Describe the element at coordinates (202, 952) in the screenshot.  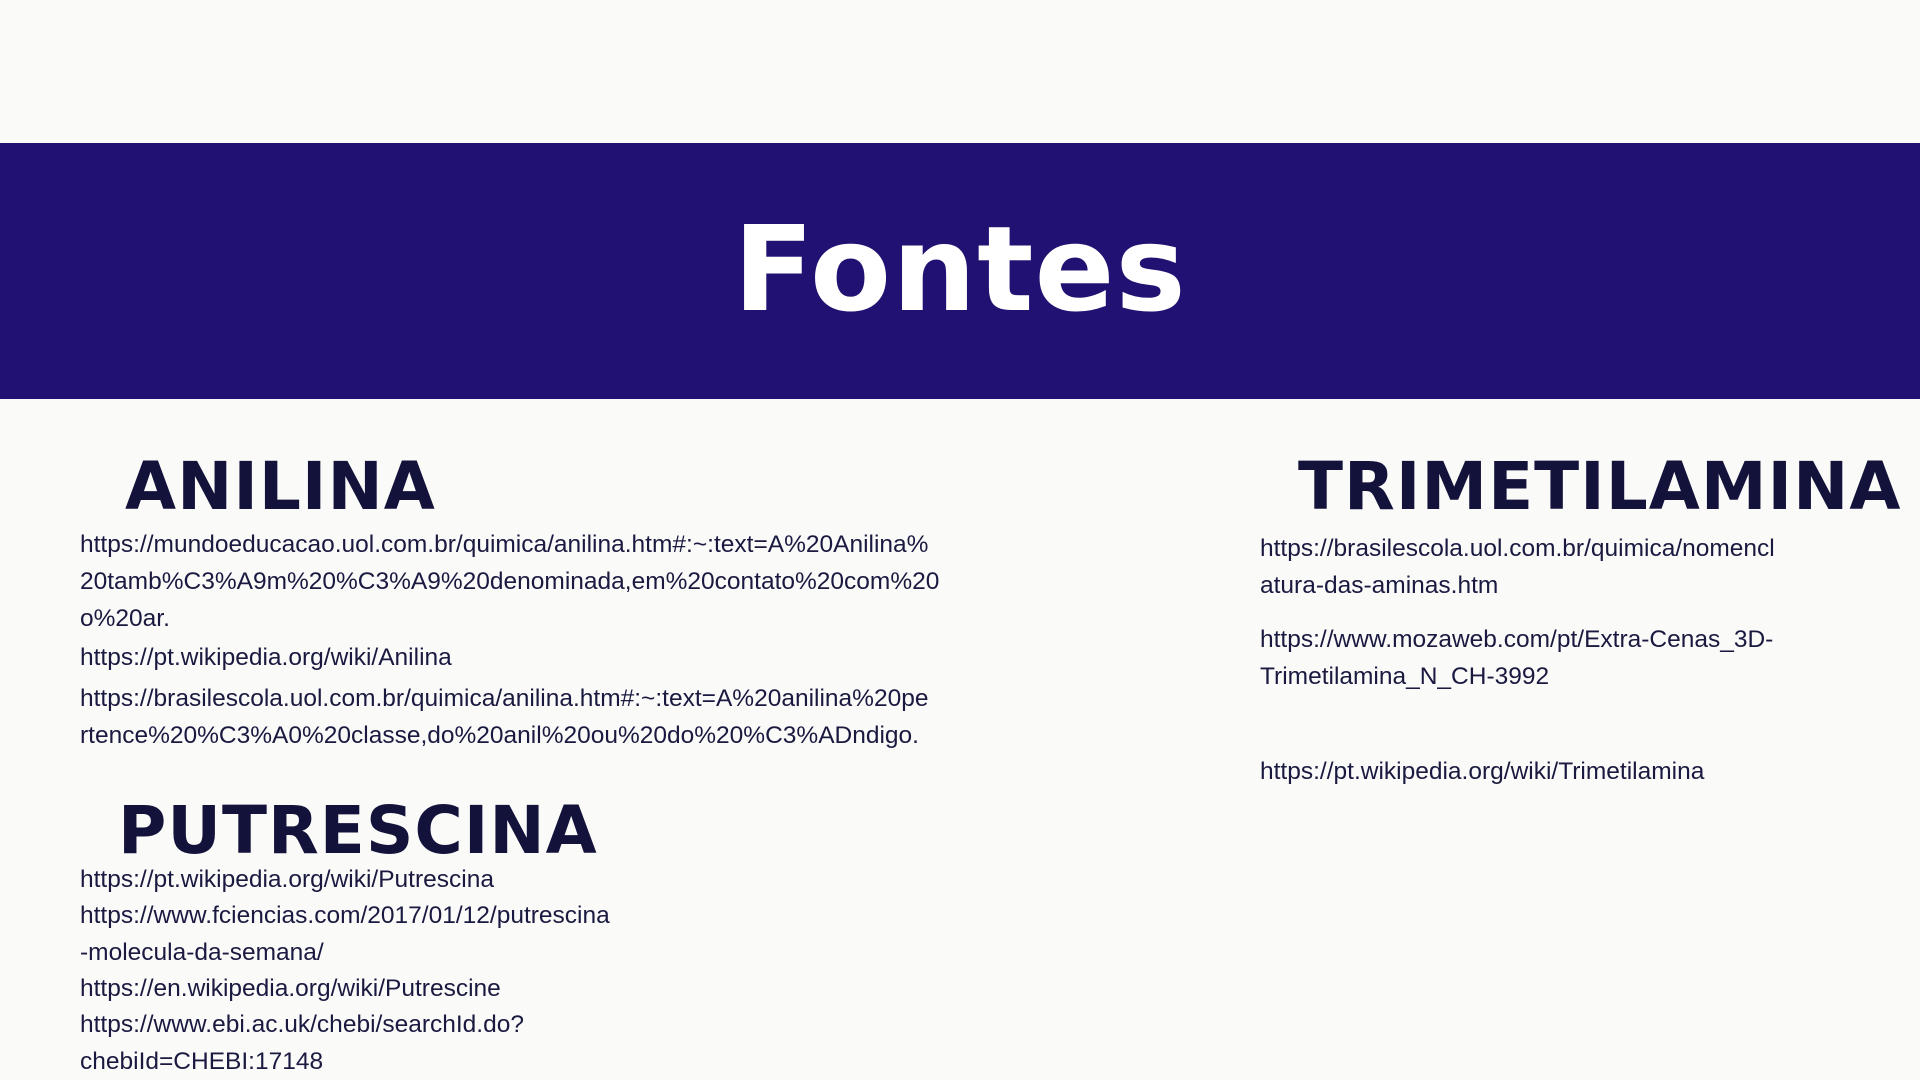
I see `link-line: -molecula-da-semana/` at that location.